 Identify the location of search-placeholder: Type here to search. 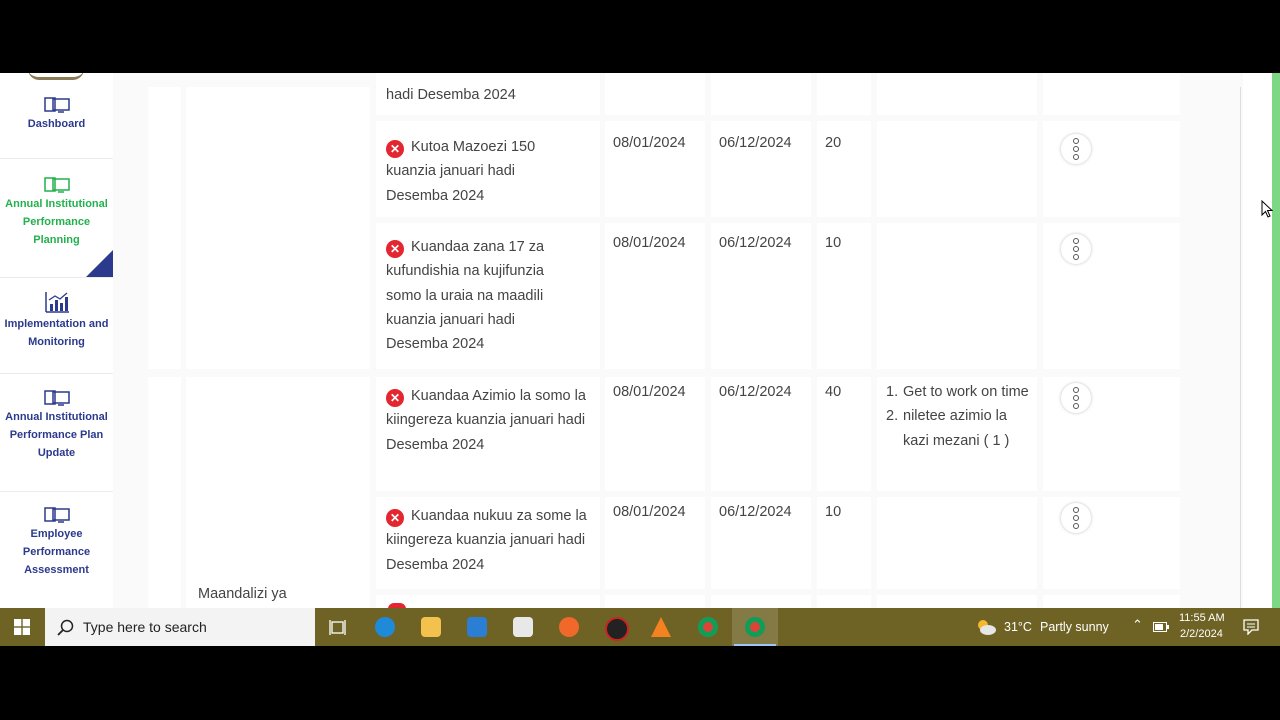
(145, 627).